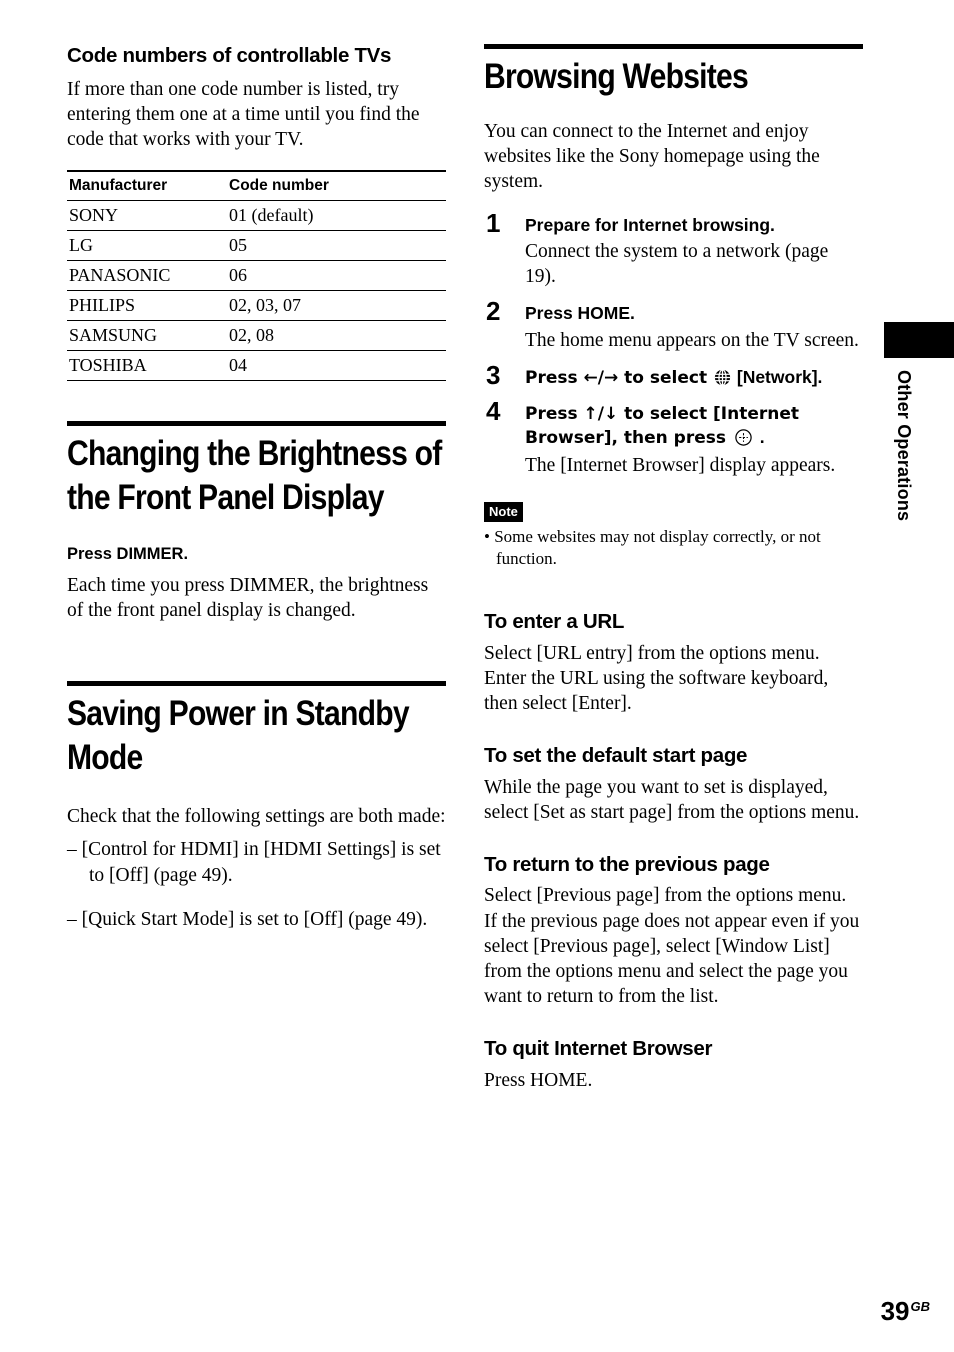 The image size is (954, 1352). Describe the element at coordinates (759, 437) in the screenshot. I see `step-title-suffix: .` at that location.